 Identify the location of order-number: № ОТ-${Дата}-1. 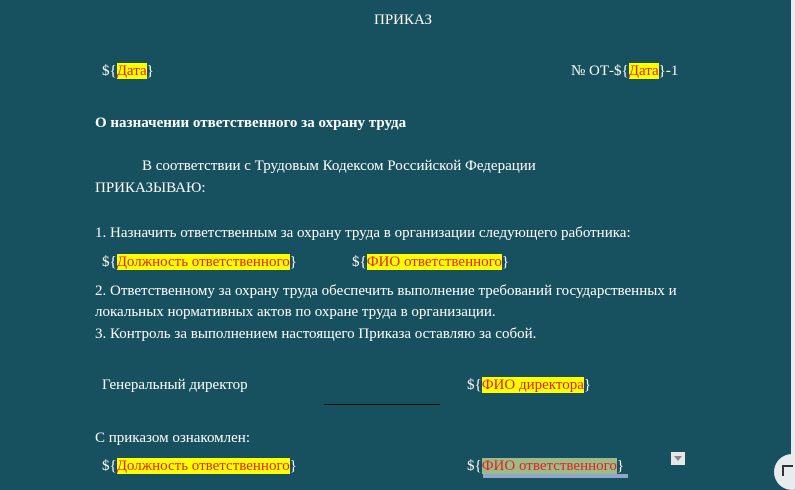
(624, 71).